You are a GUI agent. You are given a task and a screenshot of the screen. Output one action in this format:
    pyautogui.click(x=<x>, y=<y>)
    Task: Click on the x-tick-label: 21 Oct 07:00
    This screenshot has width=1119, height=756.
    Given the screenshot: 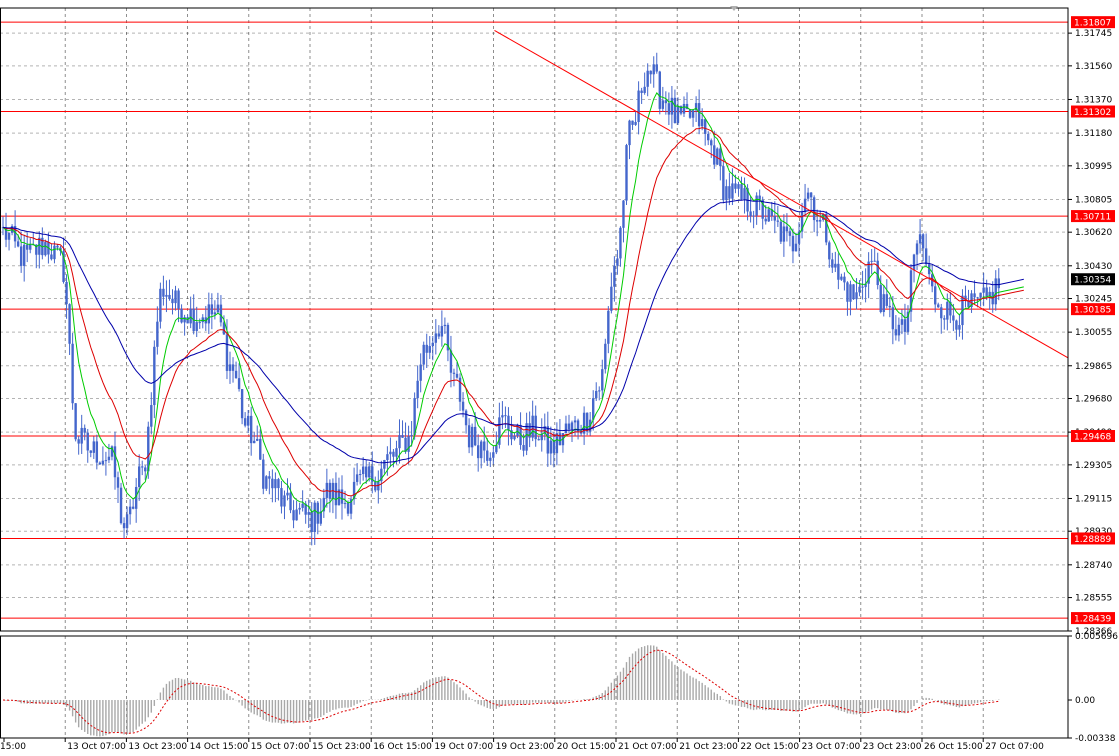 What is the action you would take?
    pyautogui.click(x=647, y=747)
    